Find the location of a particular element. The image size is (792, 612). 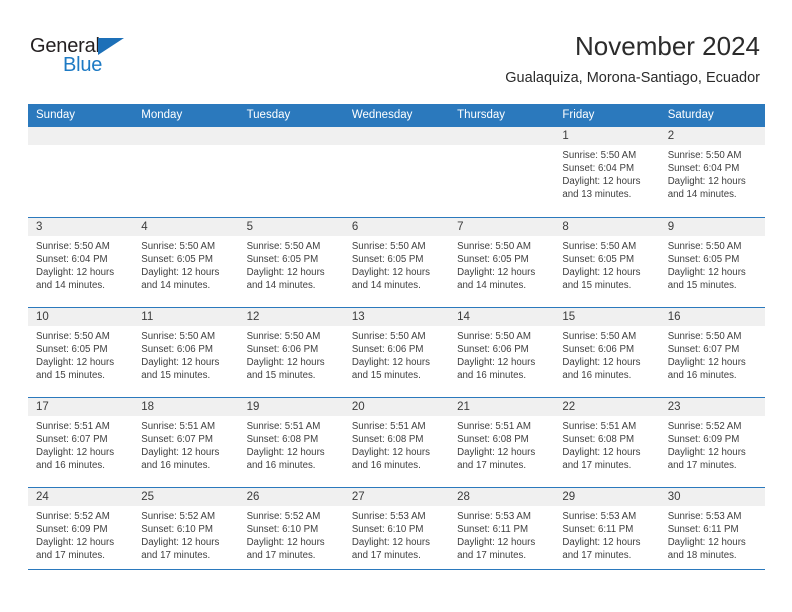

day-number: 21 is located at coordinates (502, 406).